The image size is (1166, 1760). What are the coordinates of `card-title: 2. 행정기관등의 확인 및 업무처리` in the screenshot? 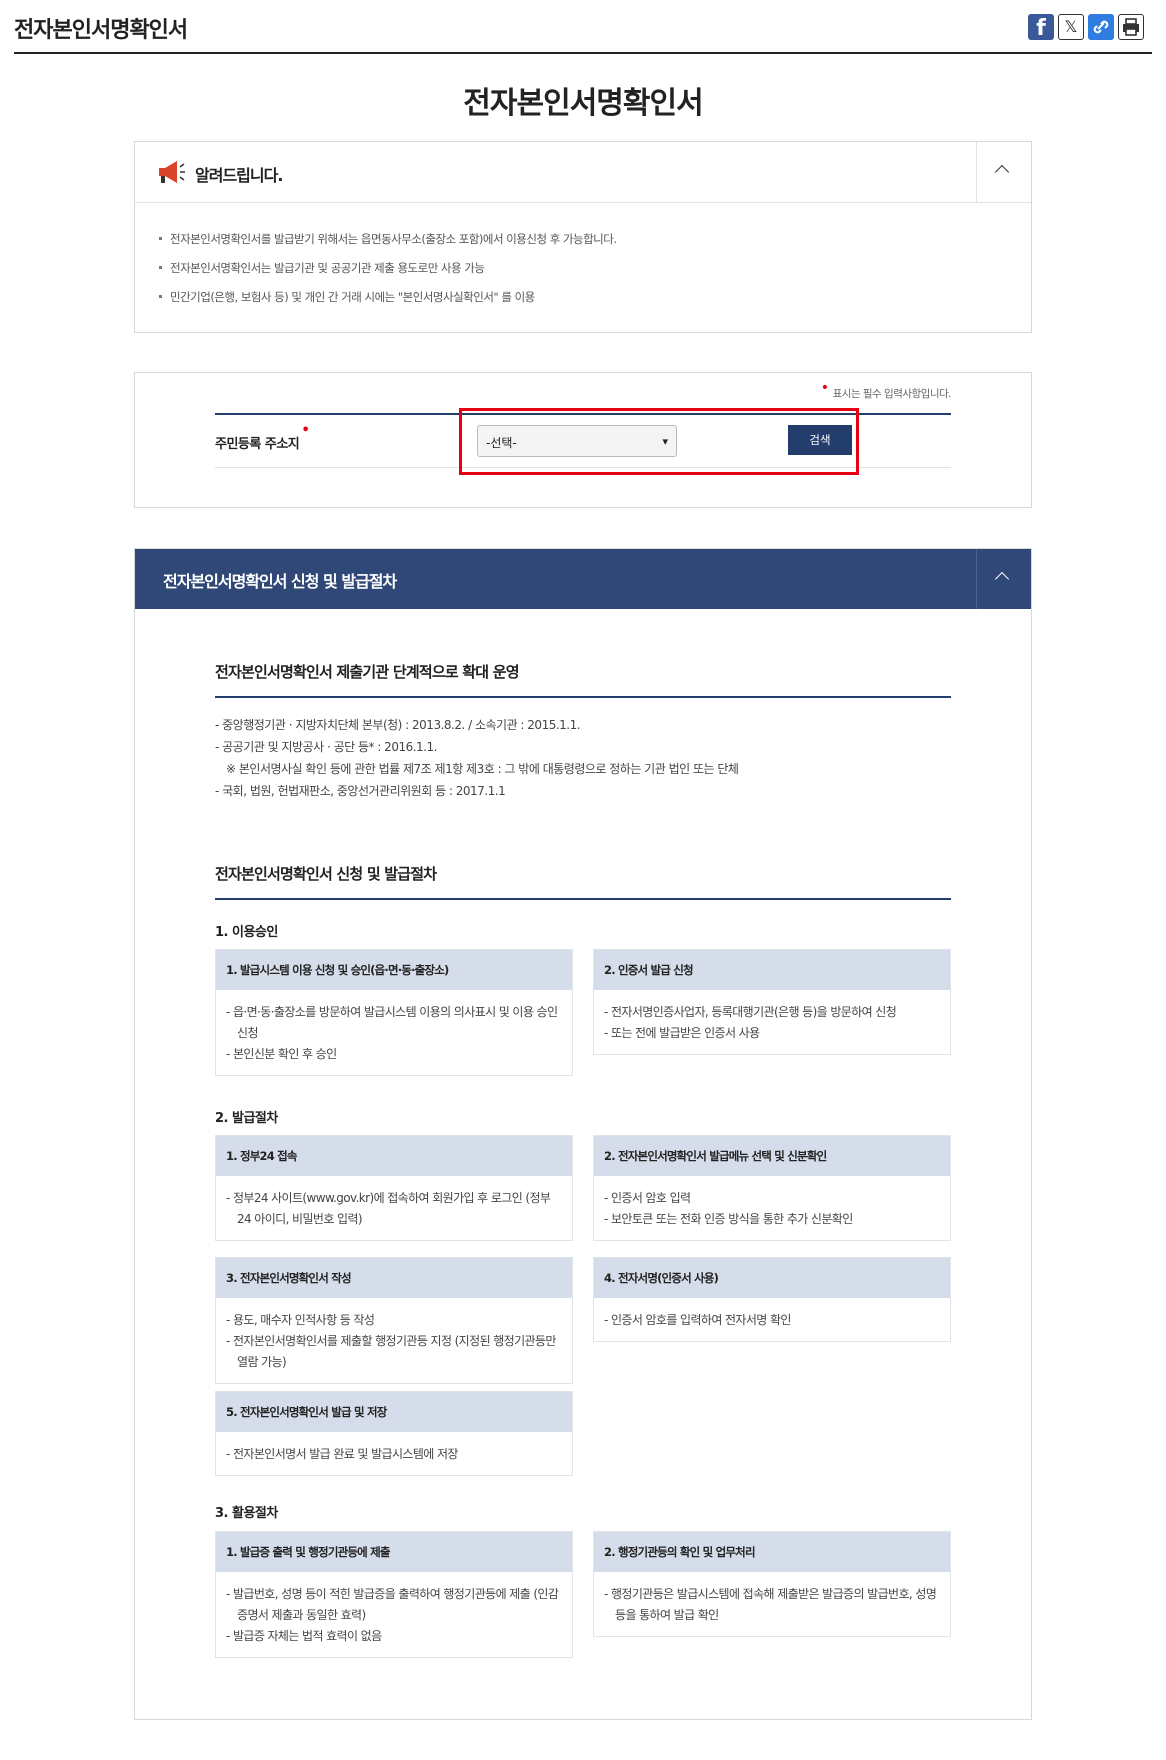 It's located at (772, 1552).